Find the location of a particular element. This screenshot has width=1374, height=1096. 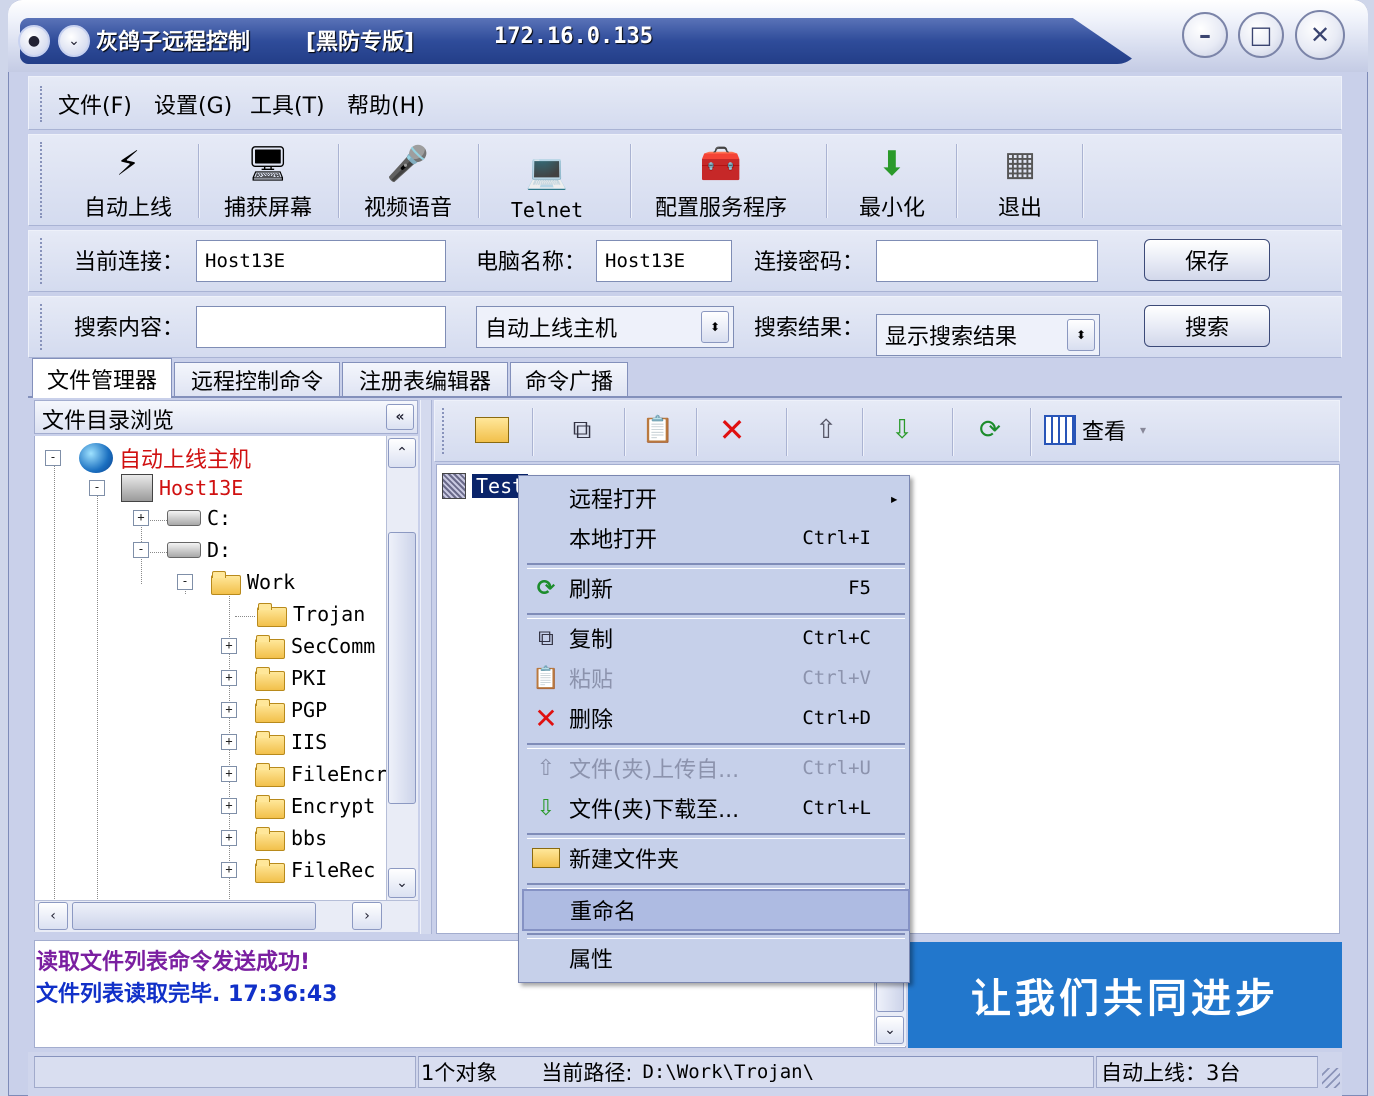

tree-node-pgp: + PGP is located at coordinates (274, 710).